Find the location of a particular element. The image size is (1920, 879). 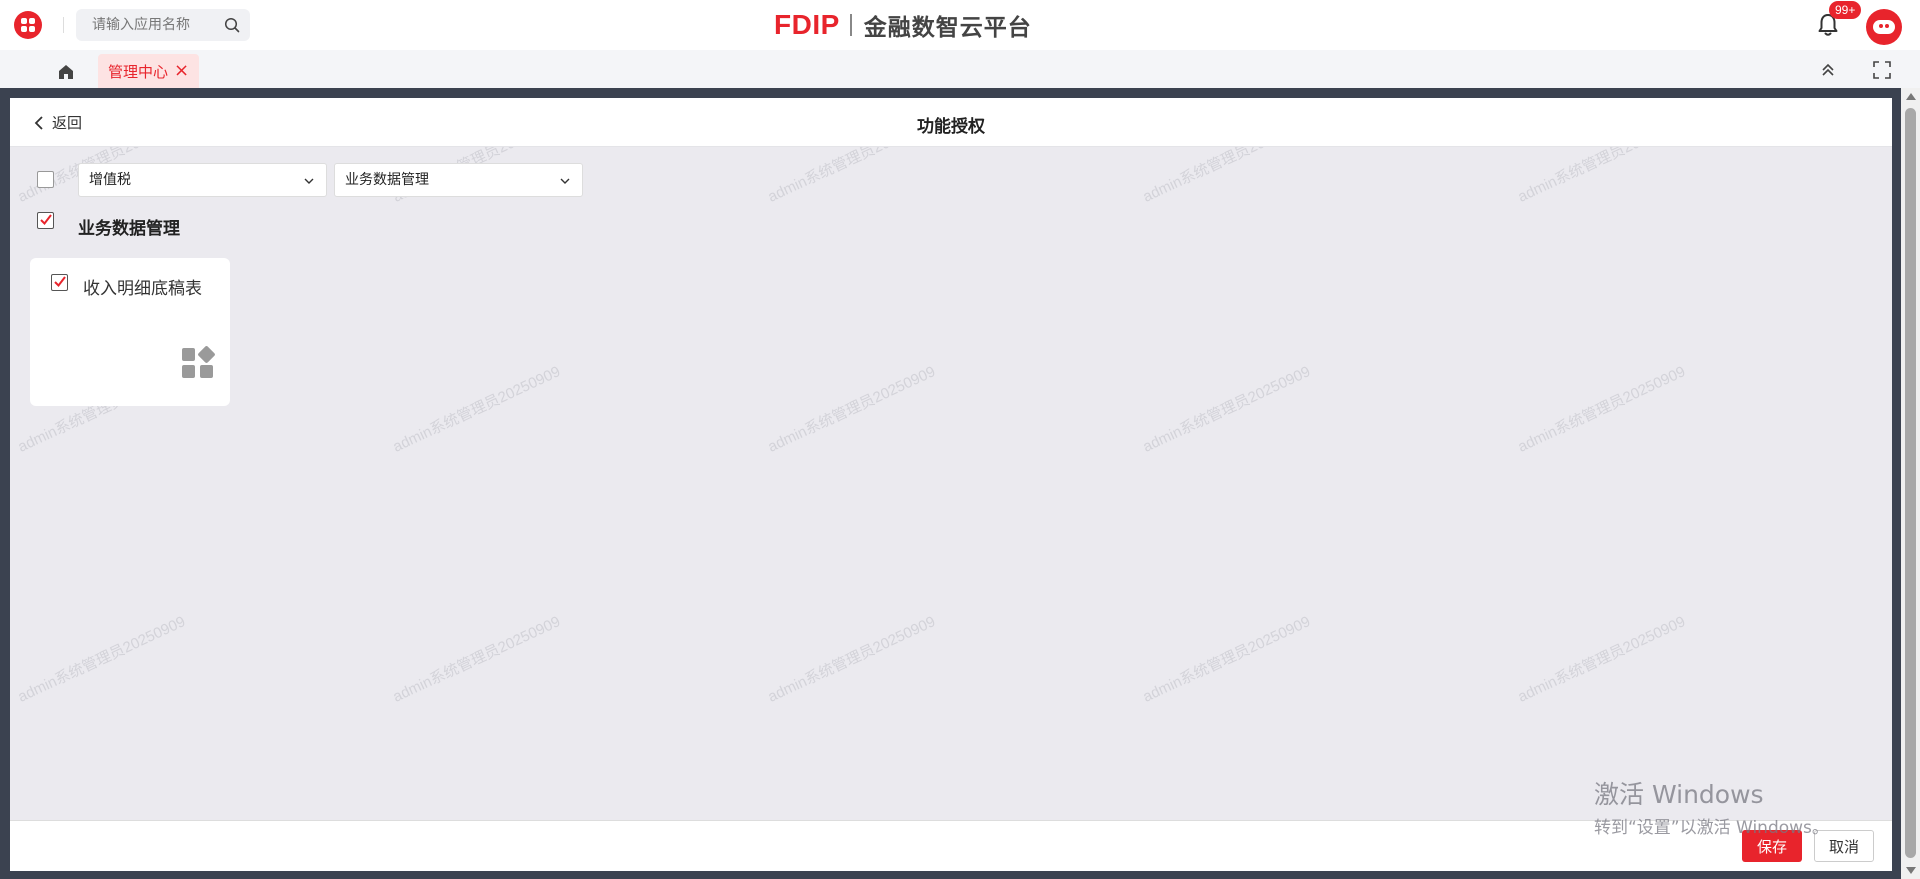

activation-title: 激活 Windows is located at coordinates (1679, 794).